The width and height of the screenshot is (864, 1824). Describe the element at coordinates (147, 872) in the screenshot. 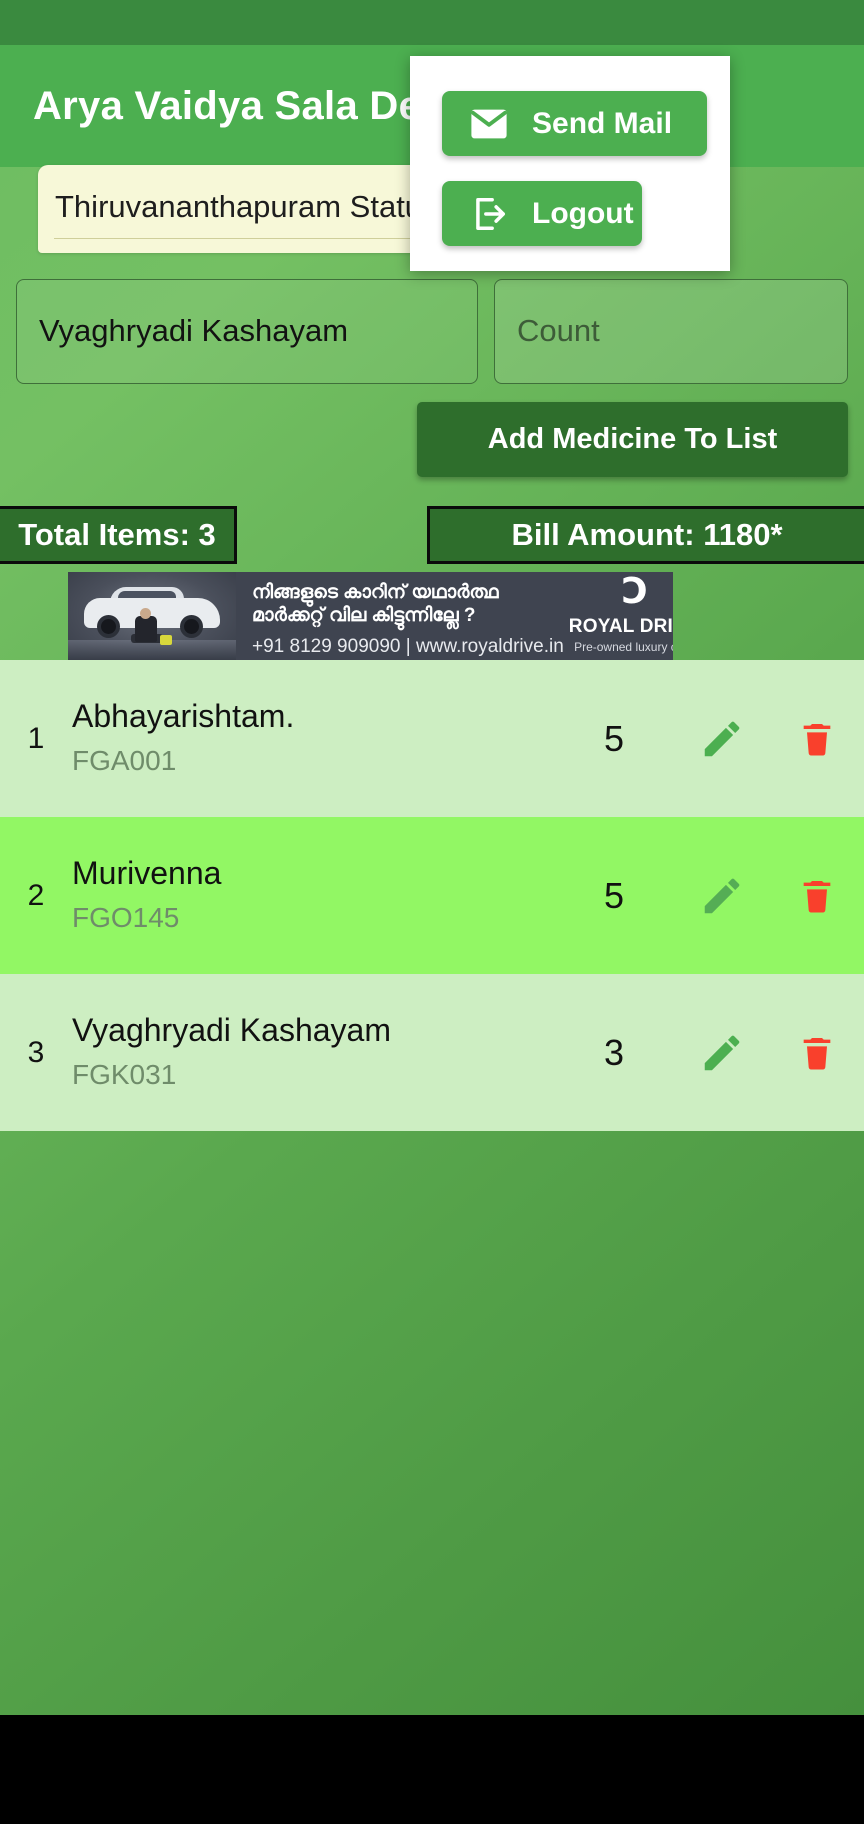

I see `medicine-name: Murivenna` at that location.